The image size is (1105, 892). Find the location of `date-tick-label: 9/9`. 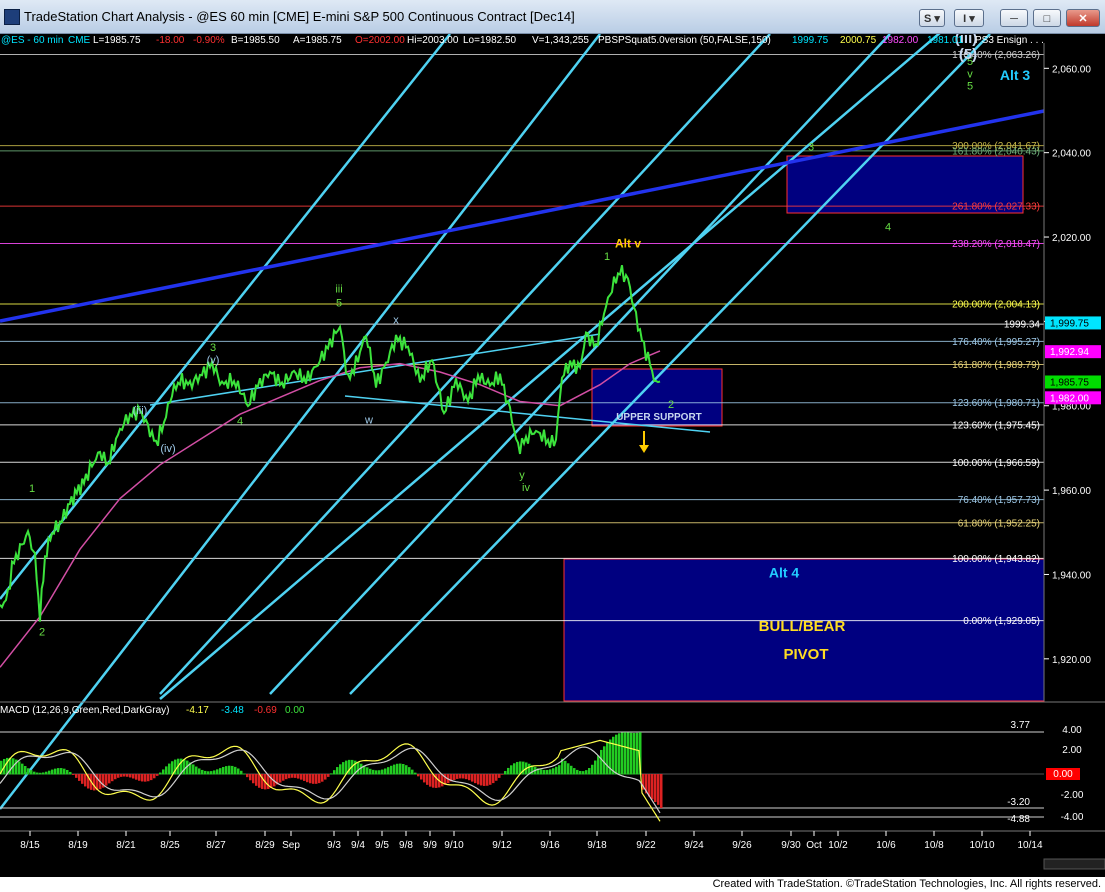

date-tick-label: 9/9 is located at coordinates (430, 845).